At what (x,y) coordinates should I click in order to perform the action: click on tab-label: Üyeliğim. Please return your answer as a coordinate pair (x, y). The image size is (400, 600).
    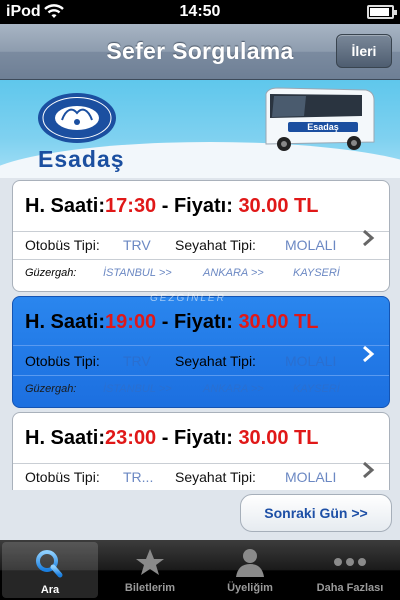
    Looking at the image, I should click on (250, 588).